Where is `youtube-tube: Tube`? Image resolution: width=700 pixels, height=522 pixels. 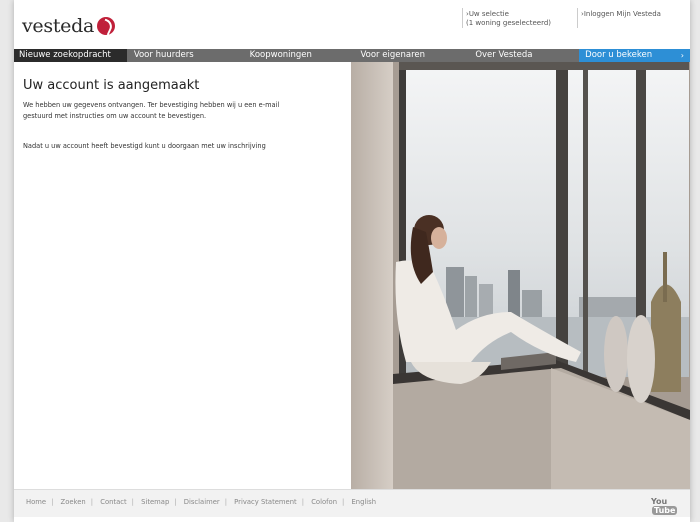 youtube-tube: Tube is located at coordinates (665, 510).